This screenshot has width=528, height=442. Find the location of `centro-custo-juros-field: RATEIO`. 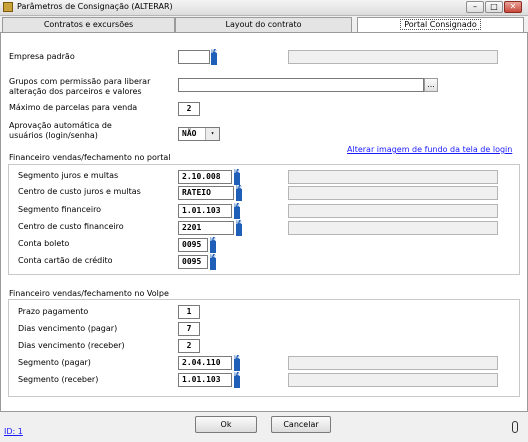

centro-custo-juros-field: RATEIO is located at coordinates (206, 193).